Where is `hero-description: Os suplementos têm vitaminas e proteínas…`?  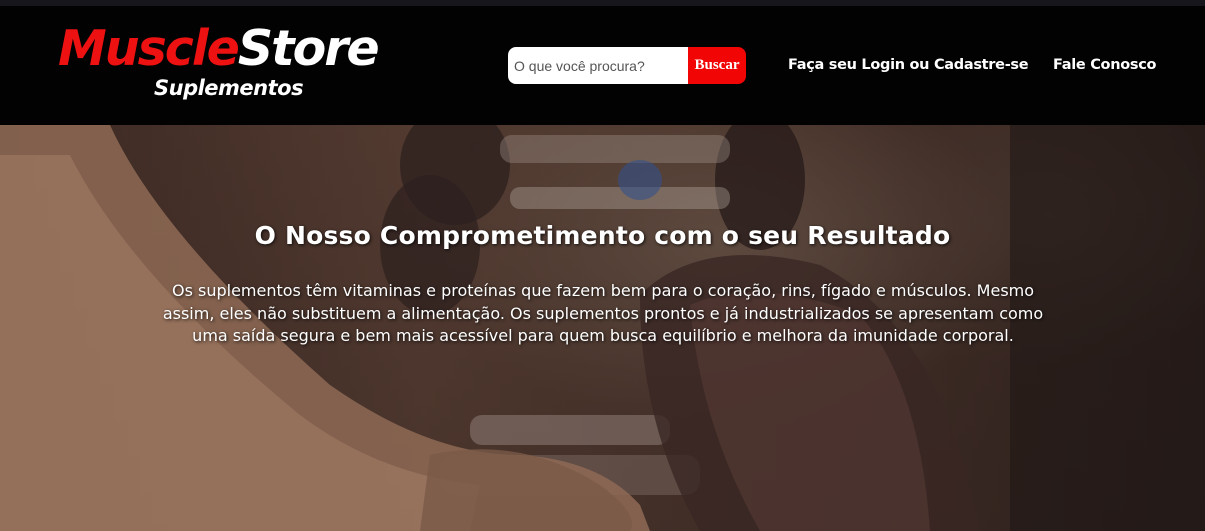
hero-description: Os suplementos têm vitaminas e proteínas… is located at coordinates (603, 313).